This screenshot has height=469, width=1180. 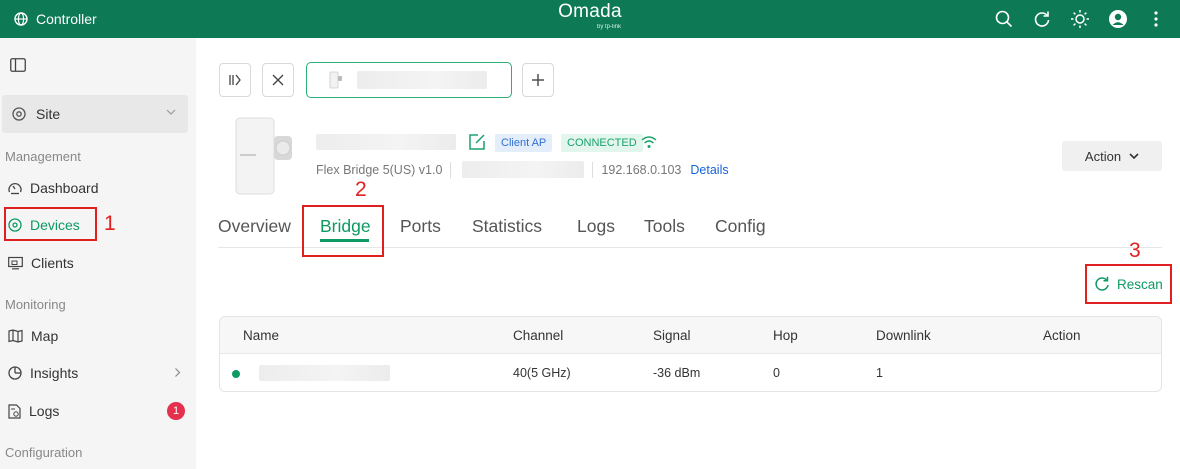 I want to click on cell-channel: 40(5 GHz), so click(x=542, y=373).